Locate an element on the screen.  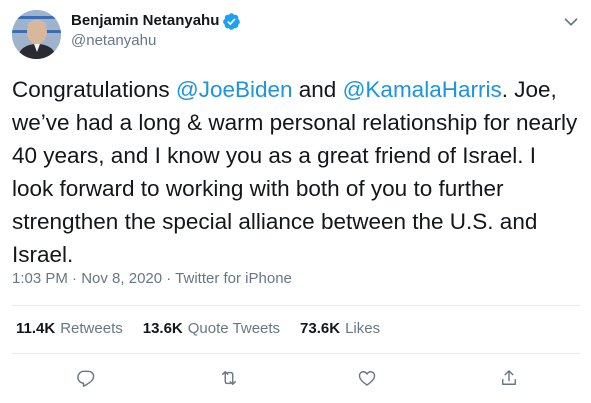
avatar is located at coordinates (36, 34).